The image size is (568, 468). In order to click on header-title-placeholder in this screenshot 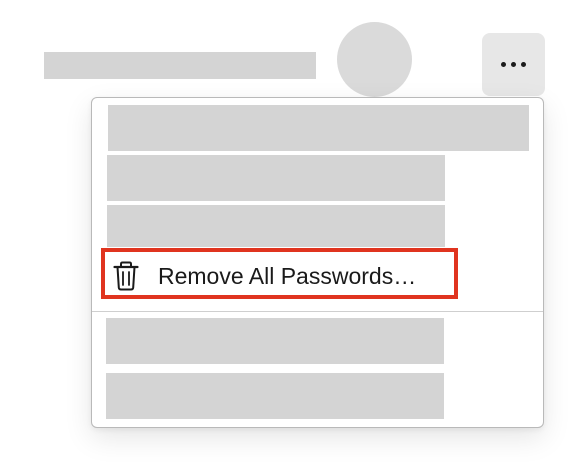, I will do `click(180, 65)`.